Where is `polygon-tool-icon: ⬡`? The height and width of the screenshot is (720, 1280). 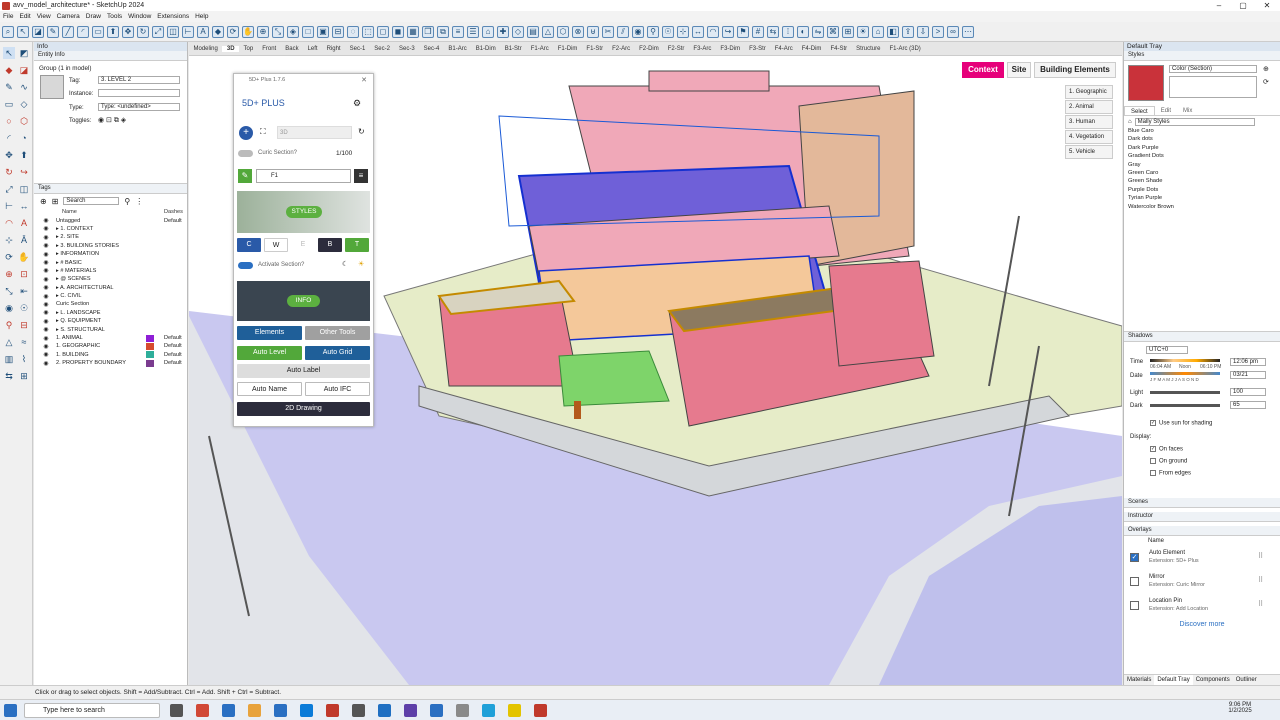
polygon-tool-icon: ⬡ is located at coordinates (24, 121).